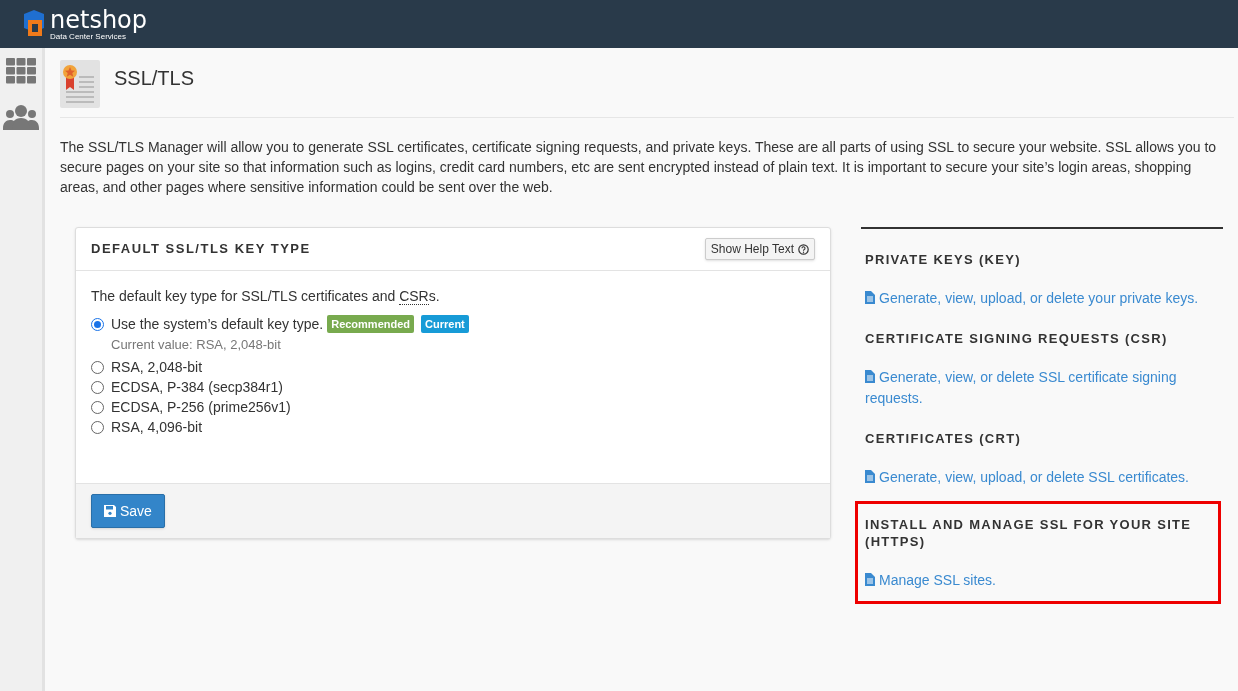  What do you see at coordinates (99, 19) in the screenshot?
I see `logo-name: netshop` at bounding box center [99, 19].